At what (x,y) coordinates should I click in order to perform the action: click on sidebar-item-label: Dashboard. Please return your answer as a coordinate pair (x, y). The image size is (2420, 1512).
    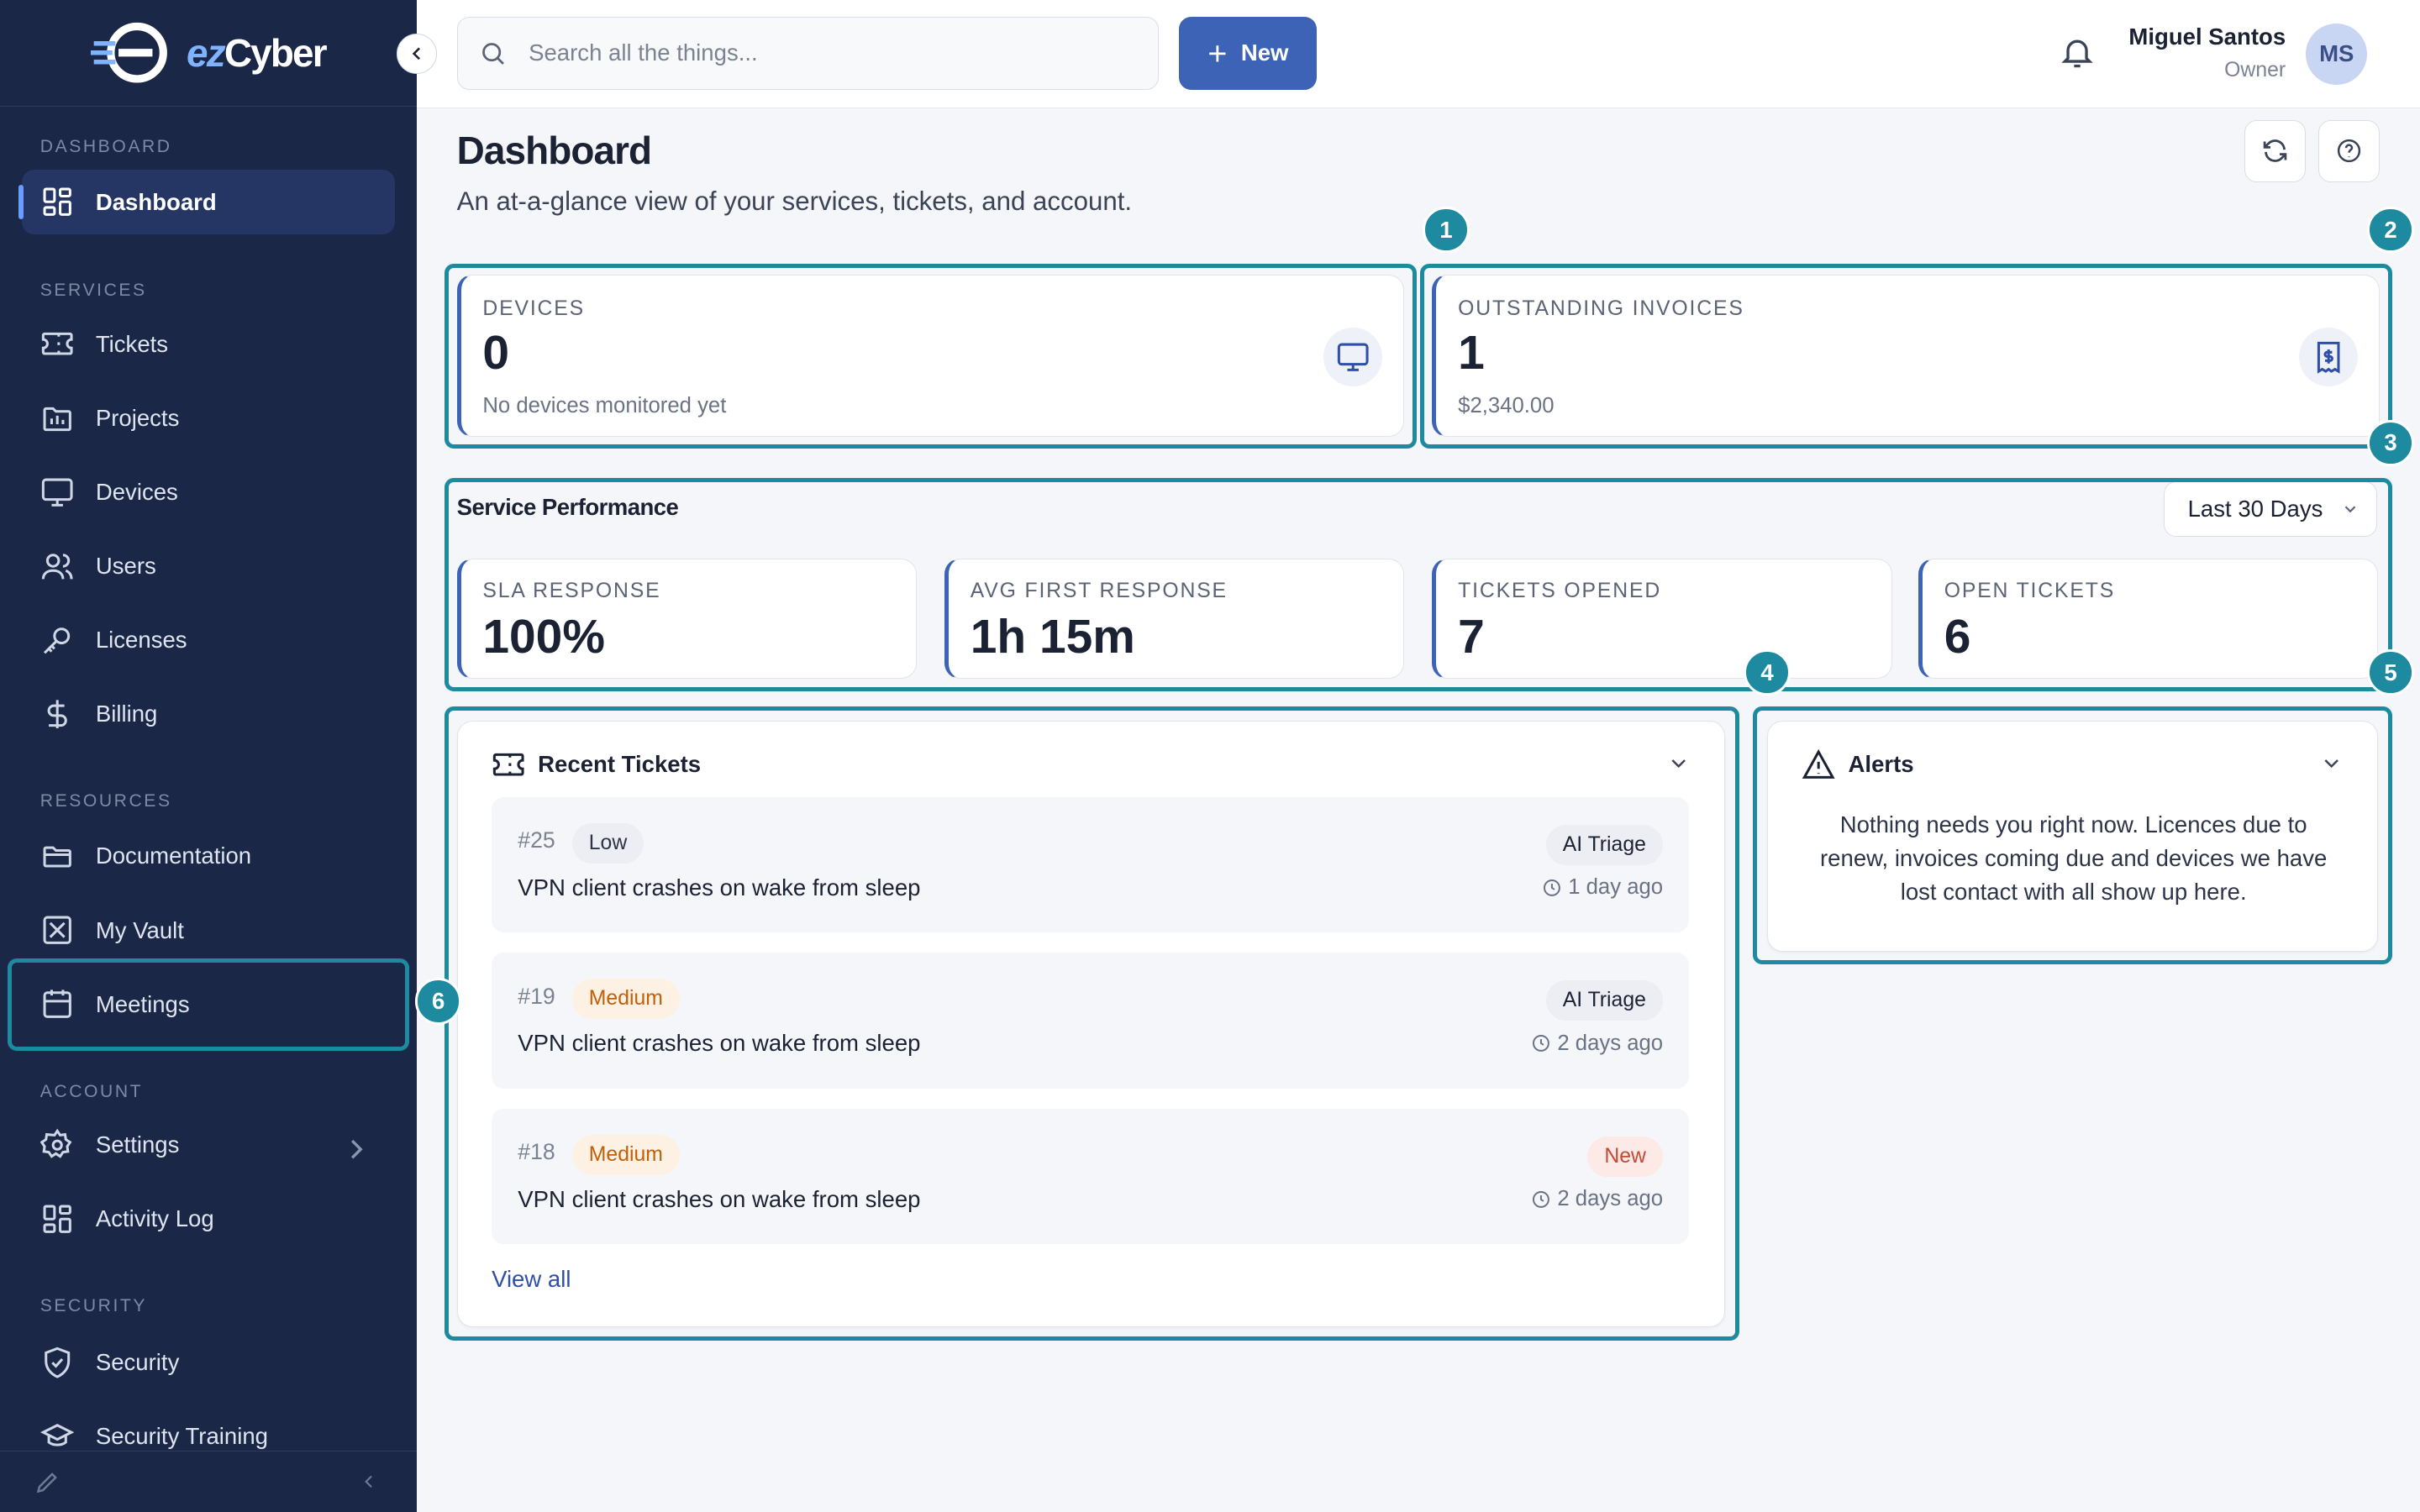
    Looking at the image, I should click on (156, 201).